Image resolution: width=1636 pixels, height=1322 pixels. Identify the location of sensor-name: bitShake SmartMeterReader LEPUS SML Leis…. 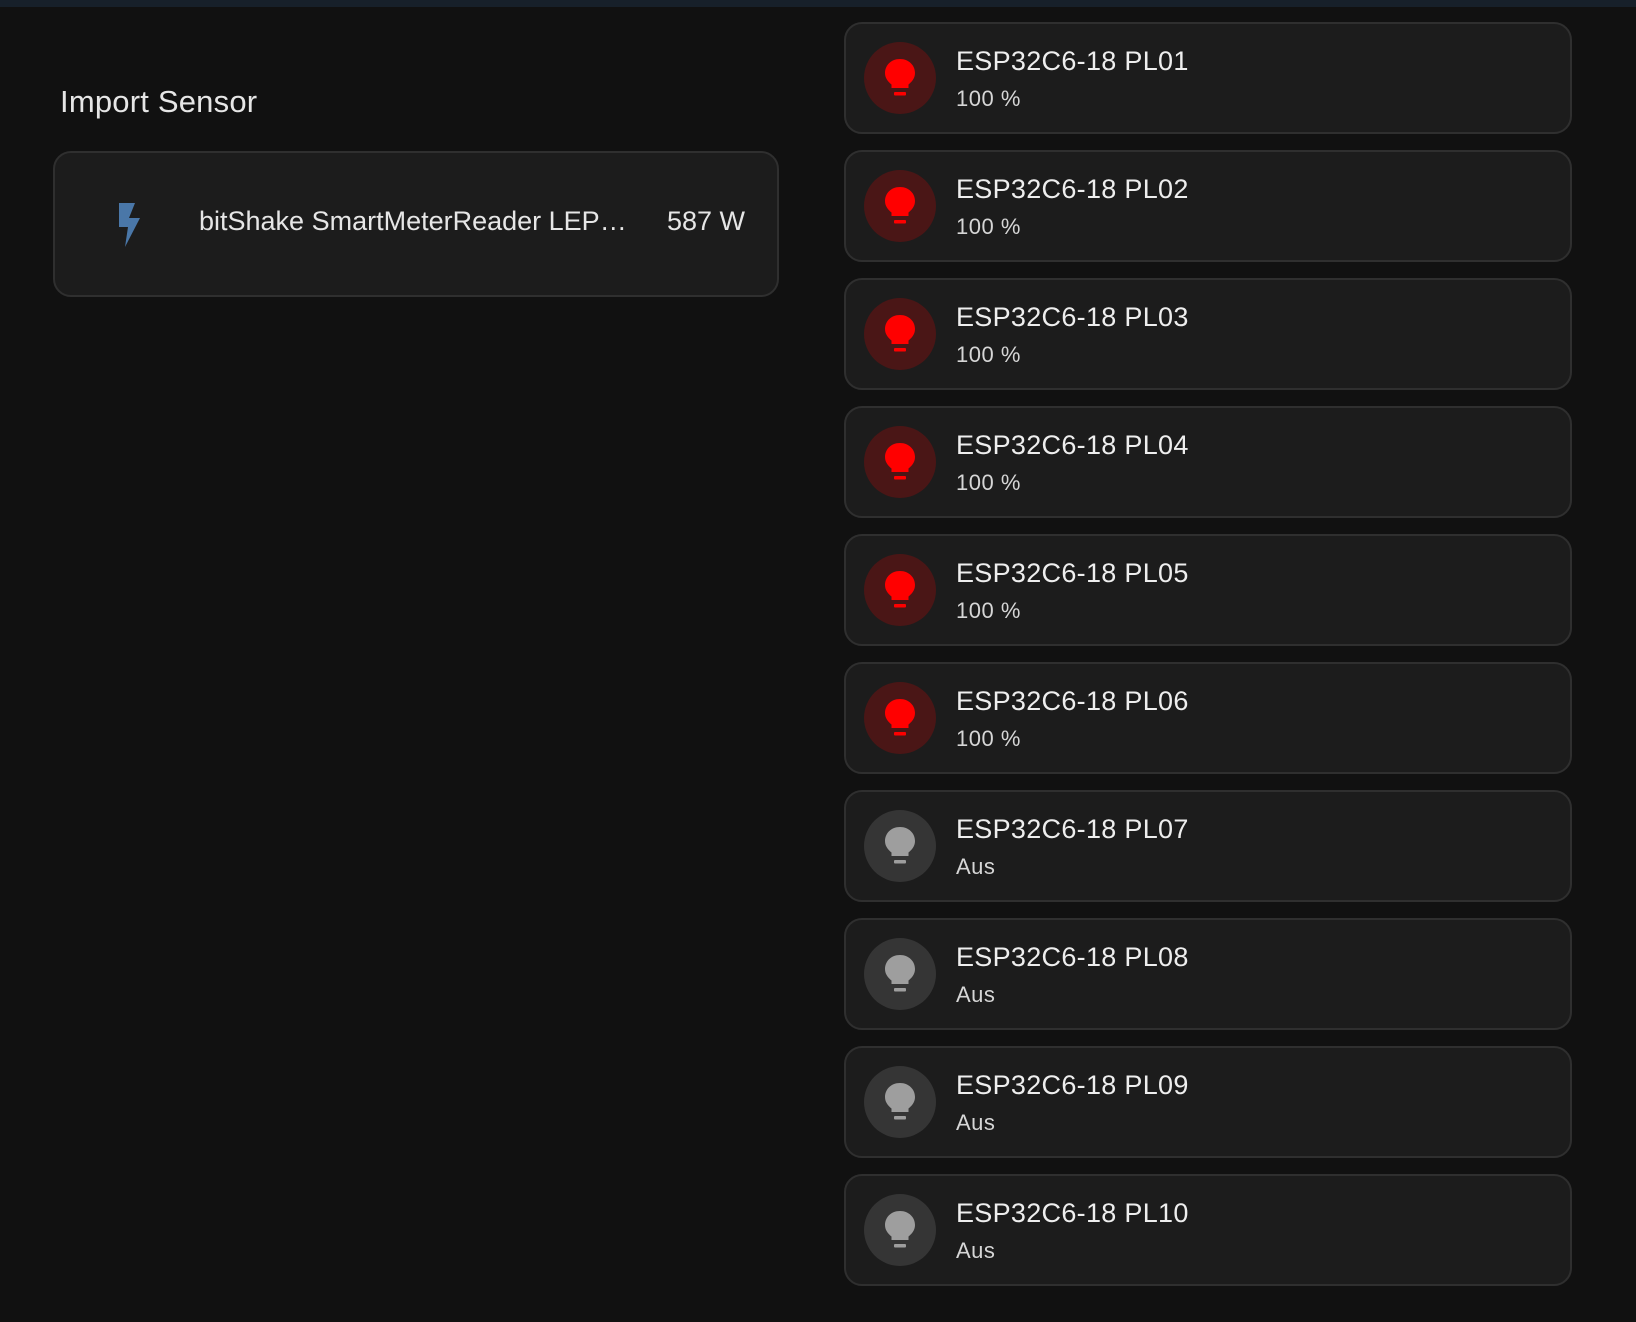
(422, 221).